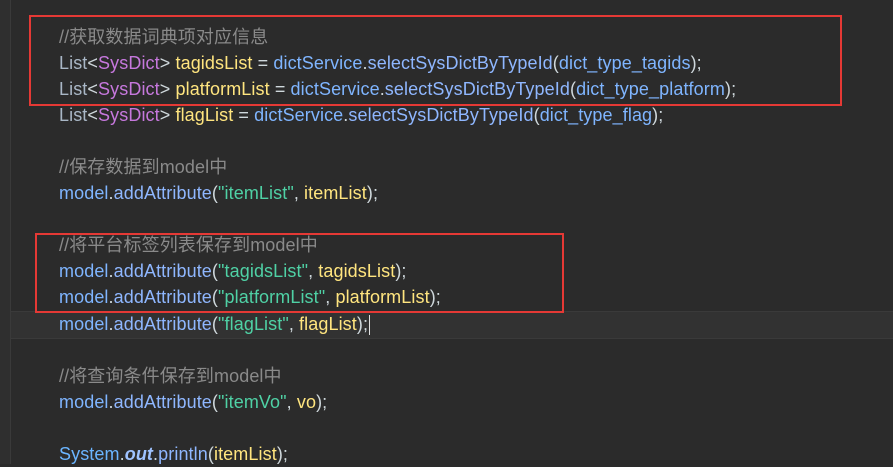 Image resolution: width=893 pixels, height=467 pixels. I want to click on code-token-field: dict_type_flag, so click(596, 115).